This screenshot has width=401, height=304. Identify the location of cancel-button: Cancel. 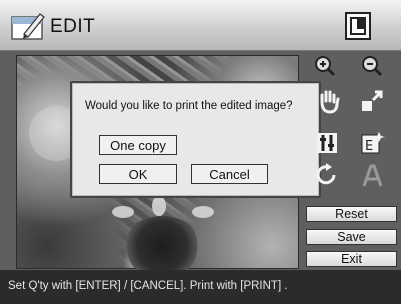
(229, 174).